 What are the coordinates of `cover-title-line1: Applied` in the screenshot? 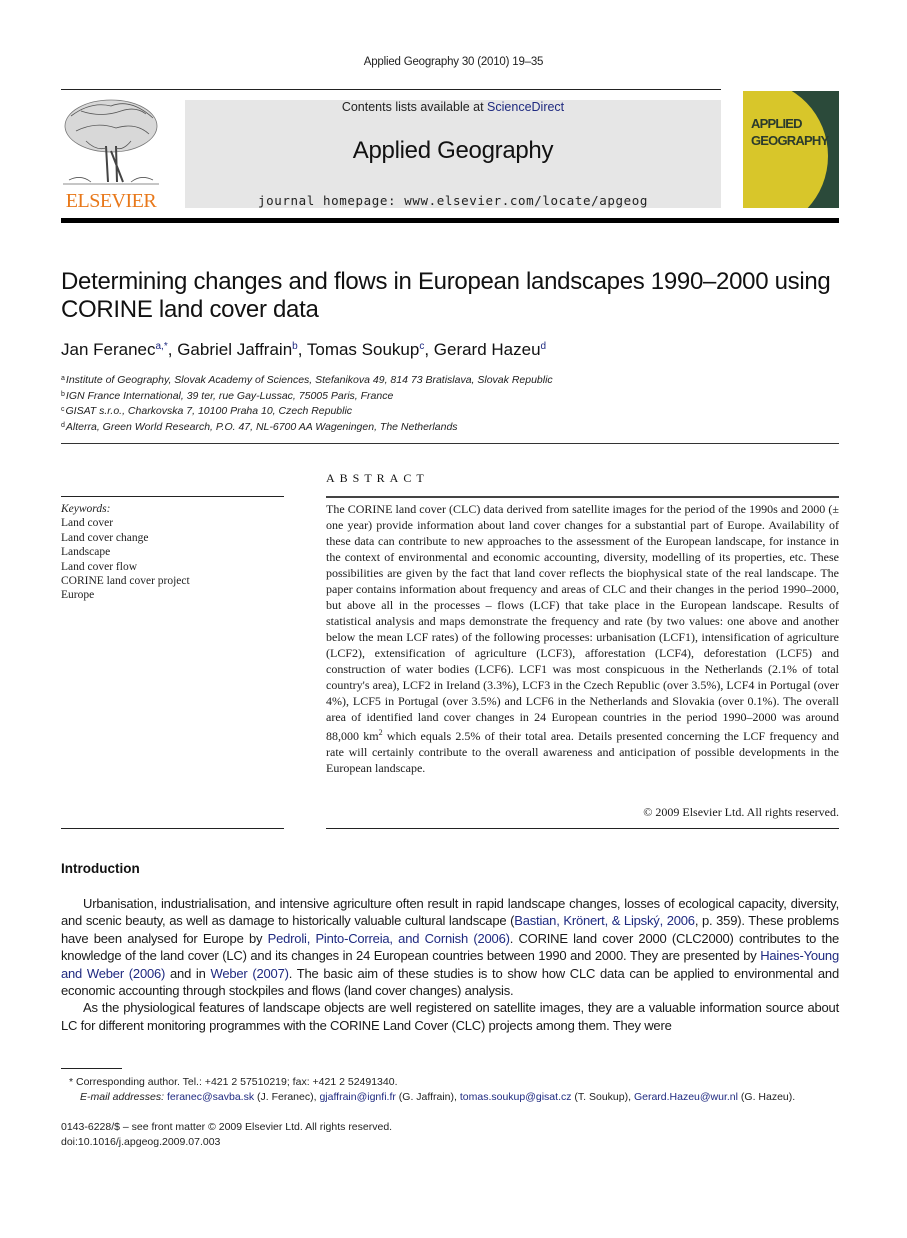 It's located at (777, 123).